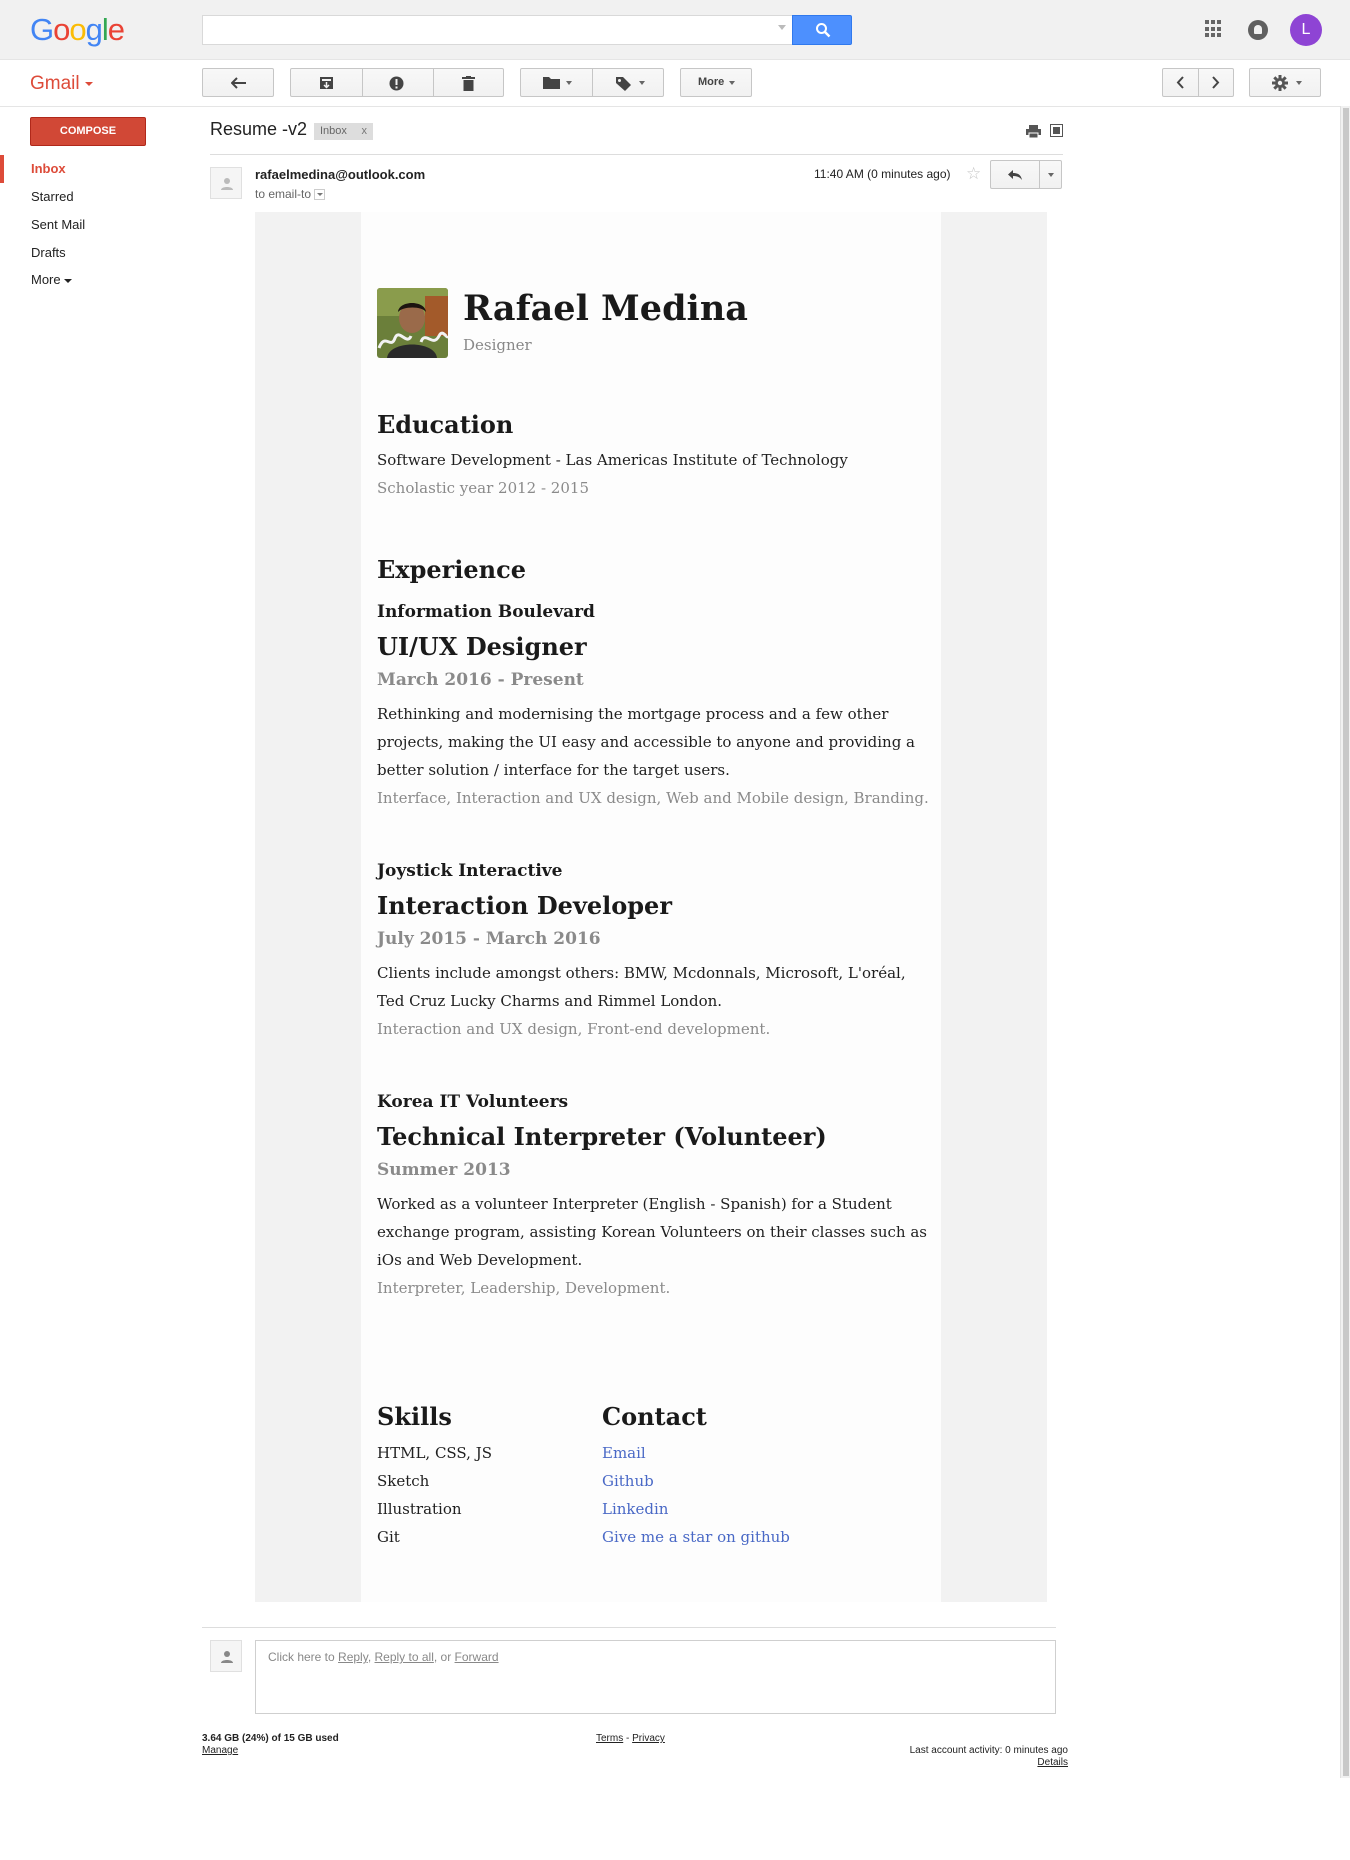  Describe the element at coordinates (477, 1657) in the screenshot. I see `forward-link: Forward` at that location.